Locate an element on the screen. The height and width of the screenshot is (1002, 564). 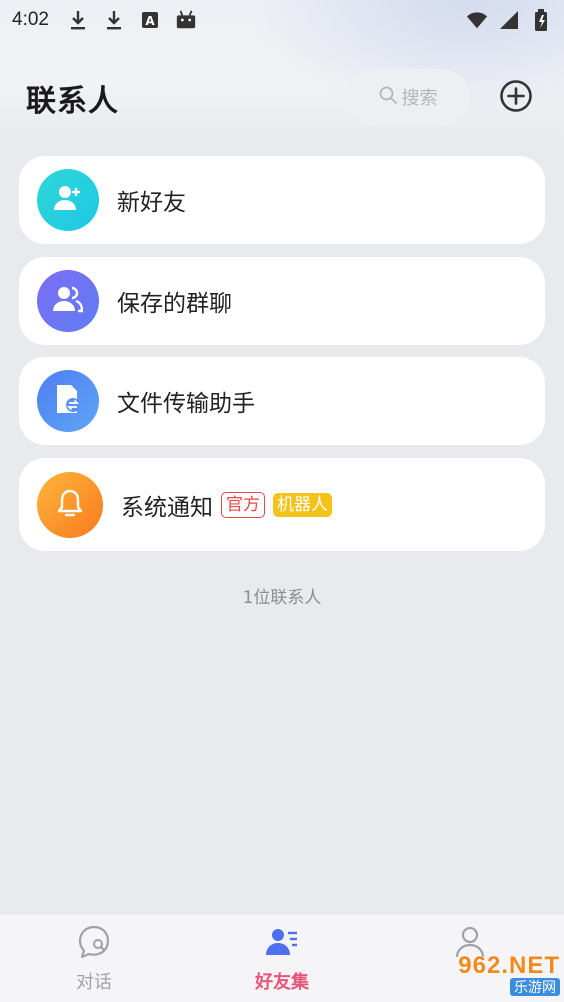
list-item-label: 文件传输助手 is located at coordinates (186, 404).